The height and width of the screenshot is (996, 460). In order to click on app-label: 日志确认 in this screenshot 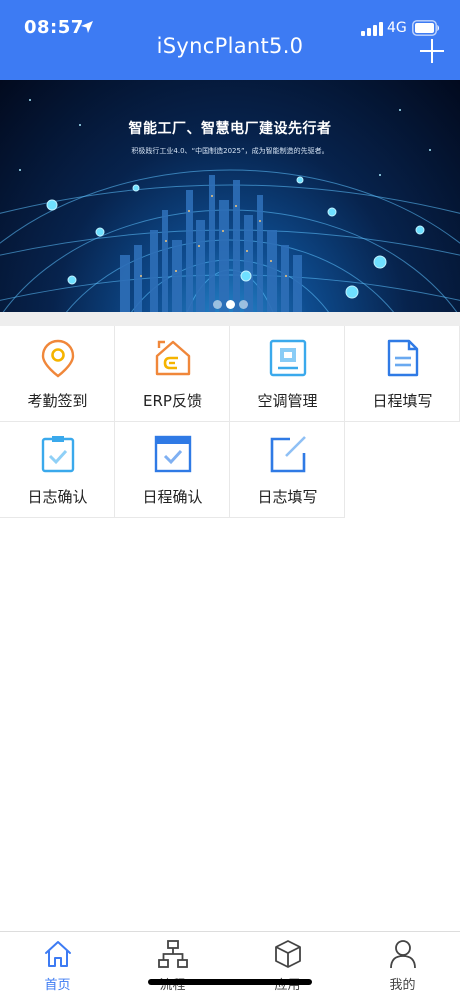, I will do `click(57, 497)`.